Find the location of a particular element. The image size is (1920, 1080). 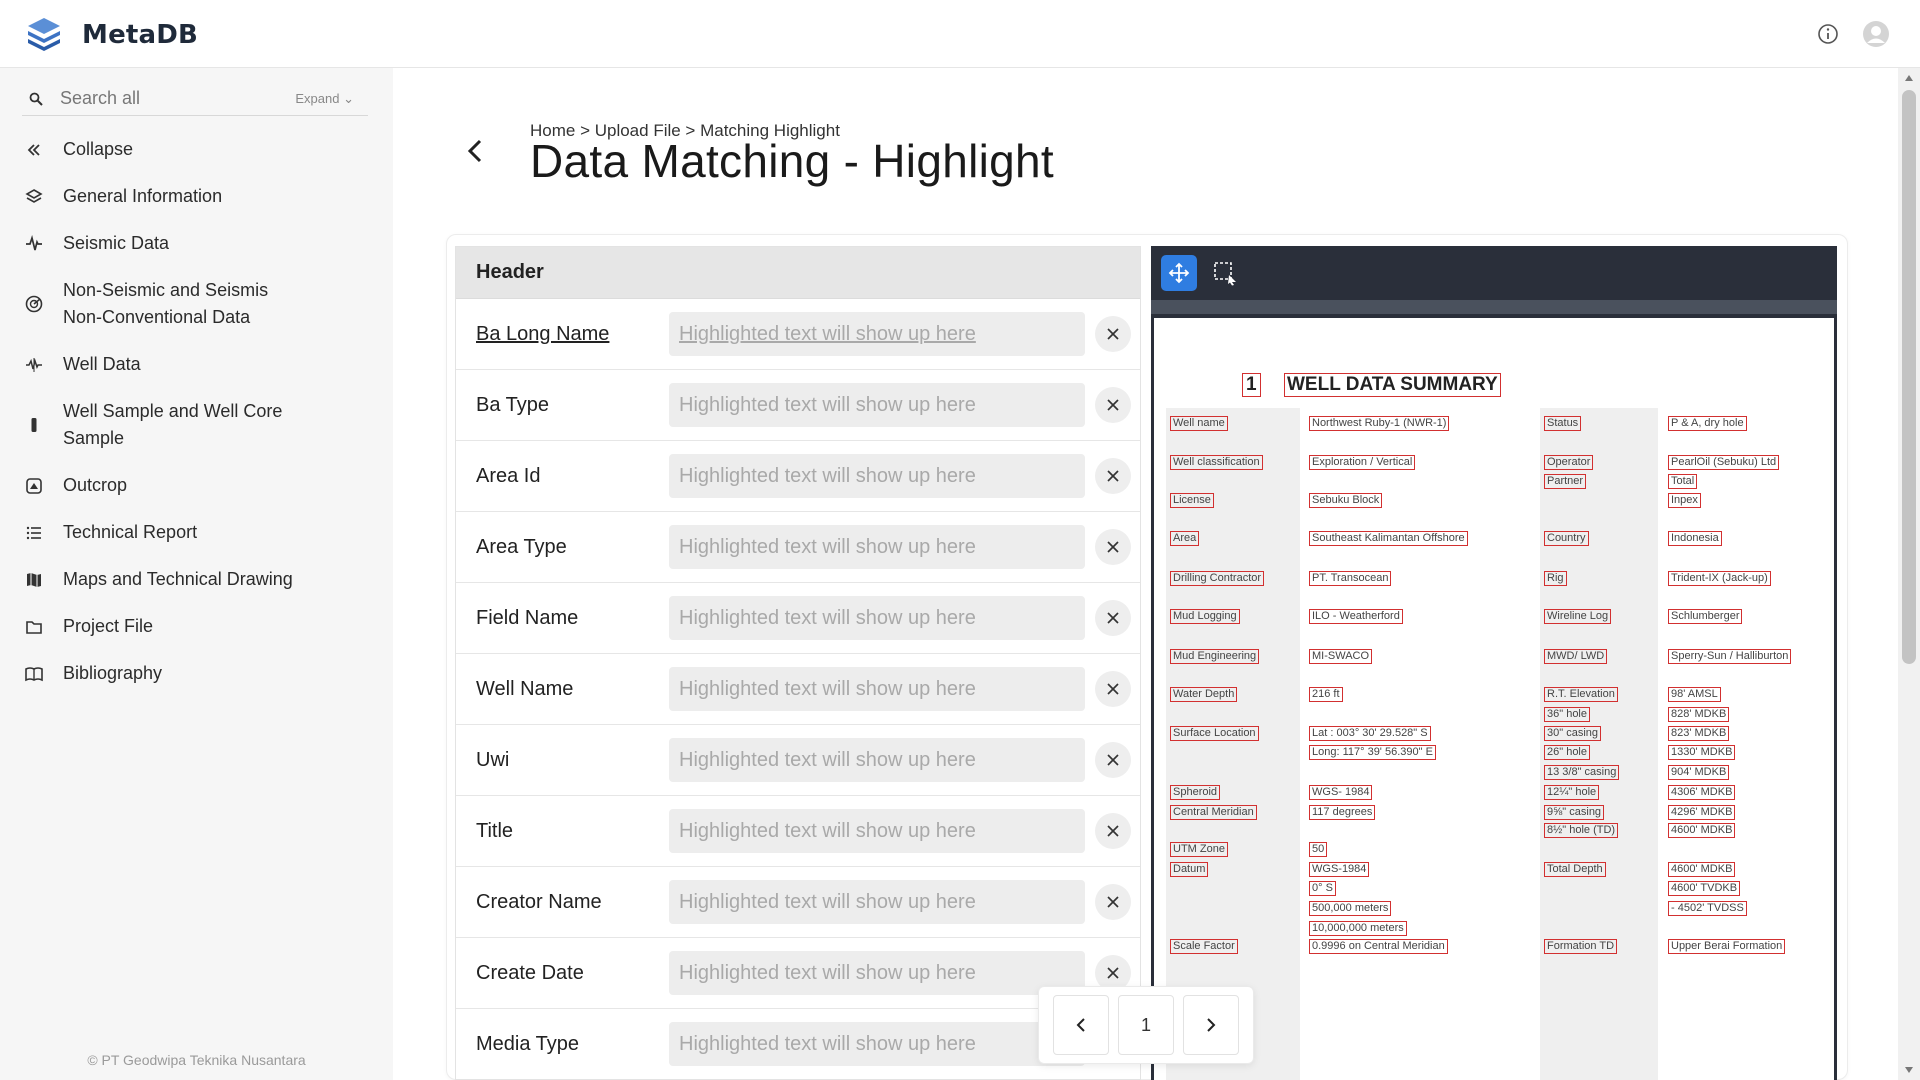

doc-highlight-box: WGS-1984 is located at coordinates (1339, 869).